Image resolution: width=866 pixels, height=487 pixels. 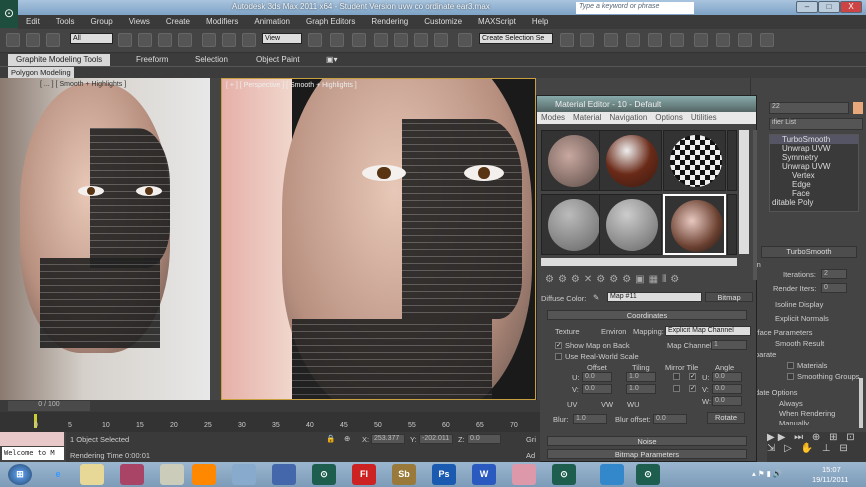 What do you see at coordinates (347, 438) in the screenshot?
I see `absolute-mode-icon: ⊕` at bounding box center [347, 438].